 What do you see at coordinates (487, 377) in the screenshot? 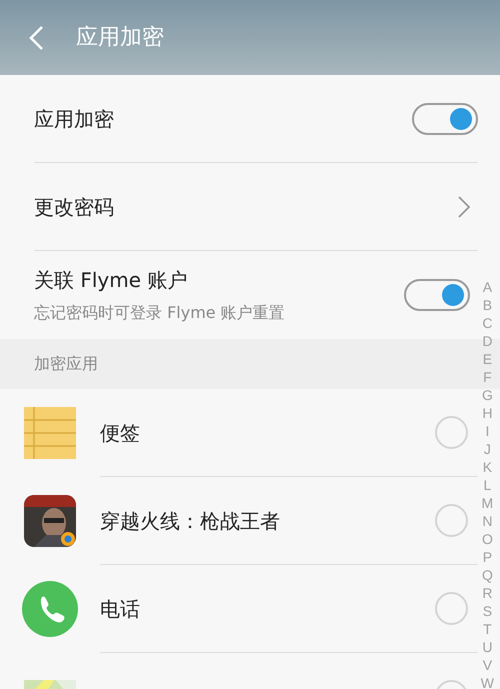
I see `index-letter: F` at bounding box center [487, 377].